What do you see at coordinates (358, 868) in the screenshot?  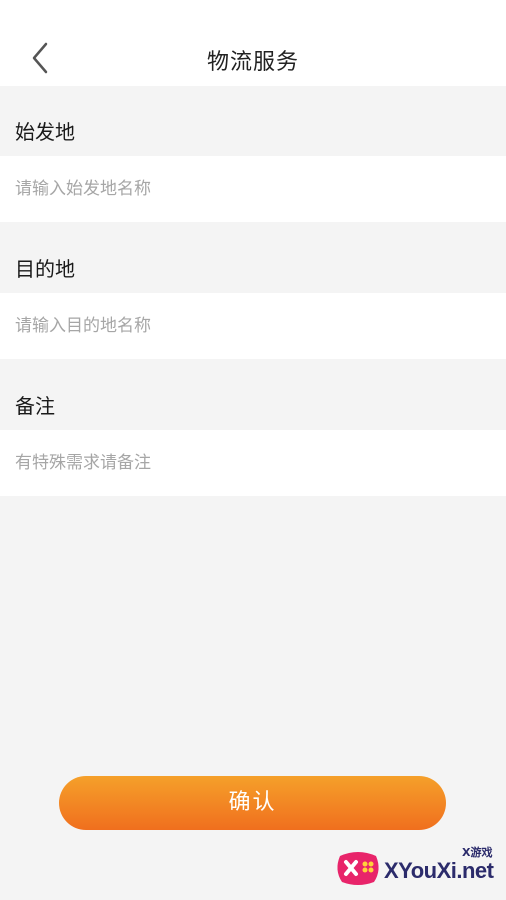 I see `gamepad-logo-icon` at bounding box center [358, 868].